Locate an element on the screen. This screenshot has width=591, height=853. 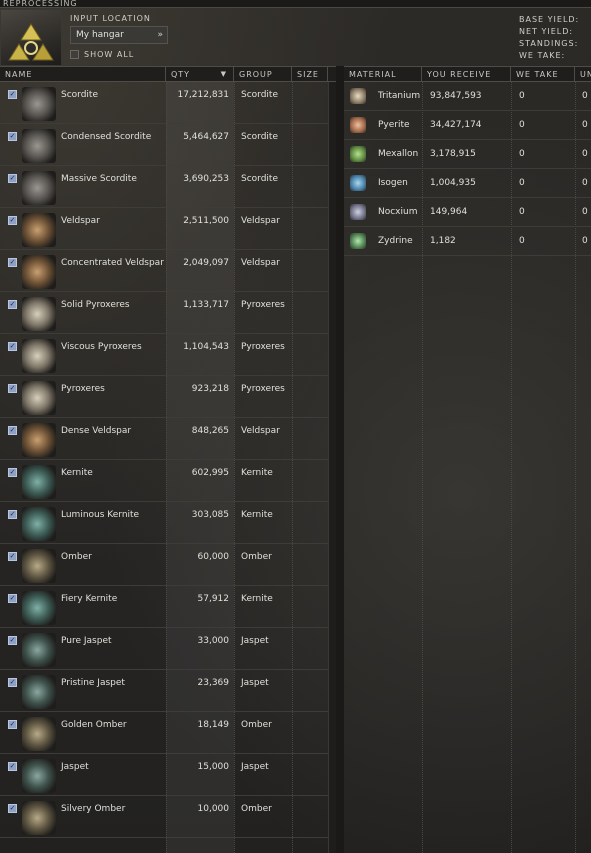
table-row: Mexallon 3,178,915 0 0 is located at coordinates (467, 154).